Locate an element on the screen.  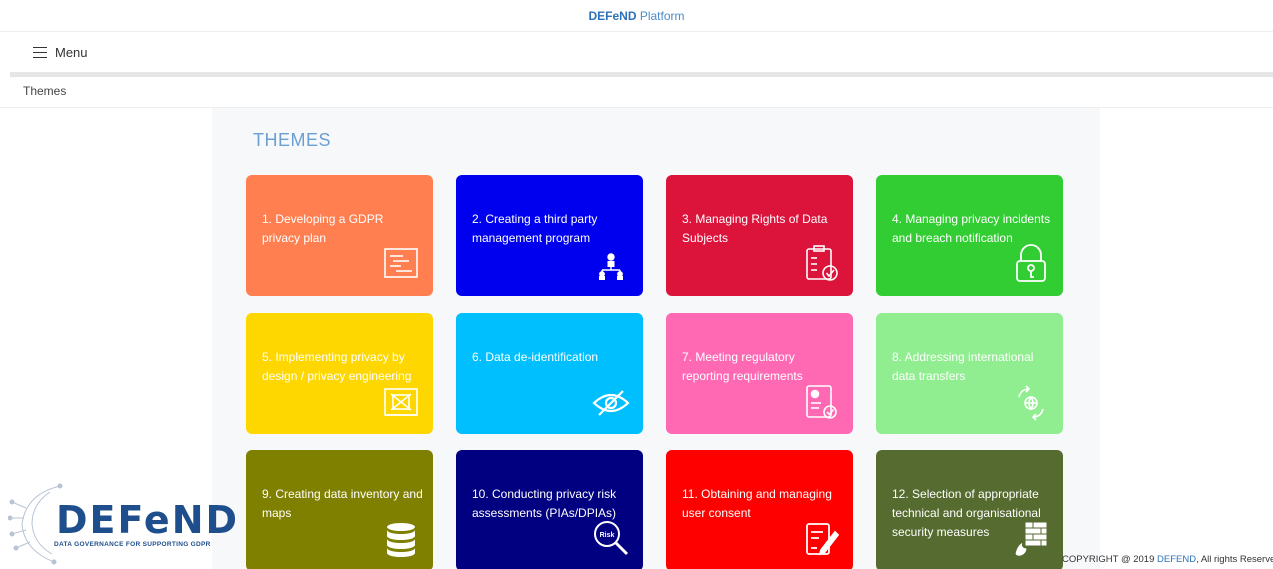
database-icon is located at coordinates (401, 538).